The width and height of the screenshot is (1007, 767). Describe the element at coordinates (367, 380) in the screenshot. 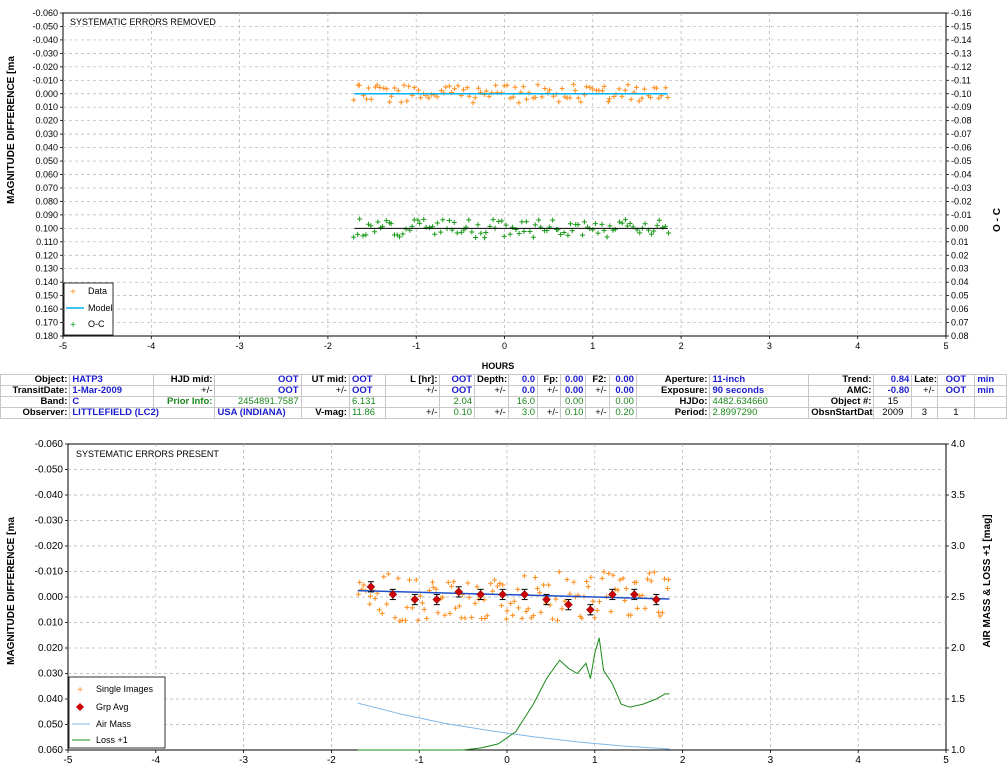

I see `ut-mid-value: OOT` at that location.